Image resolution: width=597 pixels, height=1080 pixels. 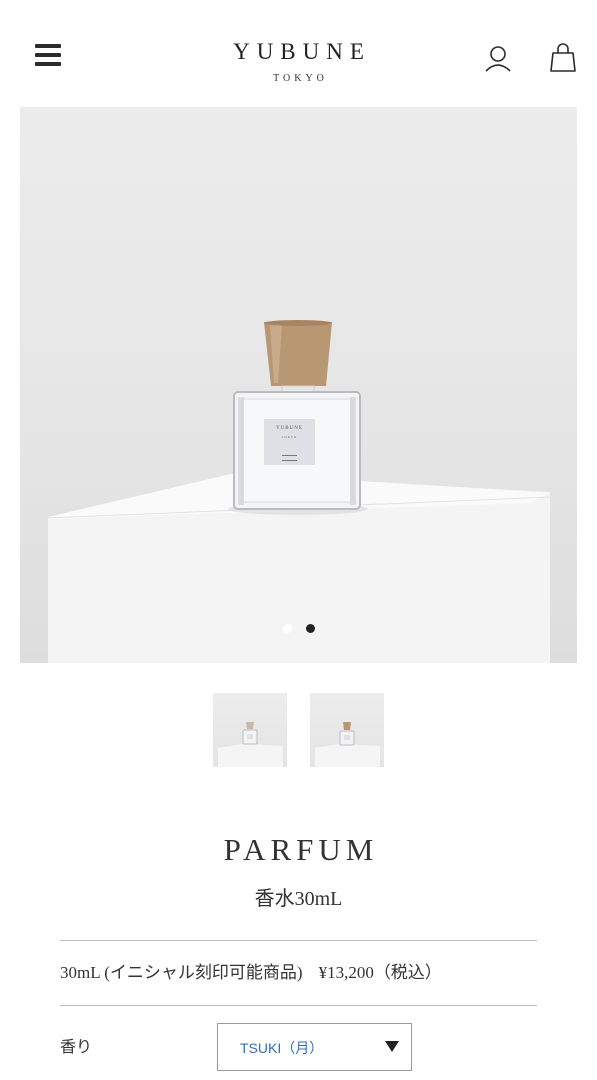 I want to click on scent-select: TSUKI（月）, so click(x=314, y=1047).